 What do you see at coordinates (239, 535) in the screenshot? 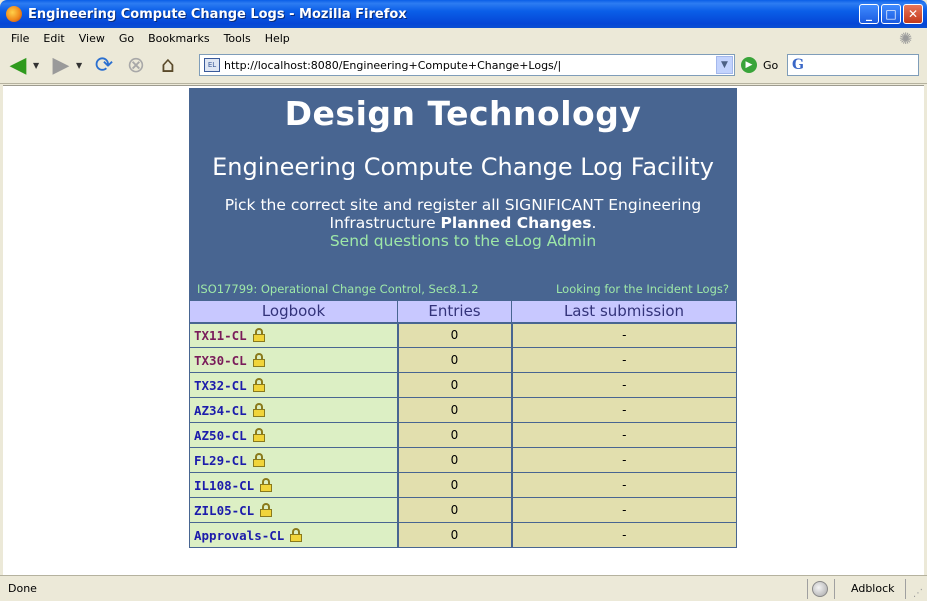
I see `logbook-link: Approvals-CL` at bounding box center [239, 535].